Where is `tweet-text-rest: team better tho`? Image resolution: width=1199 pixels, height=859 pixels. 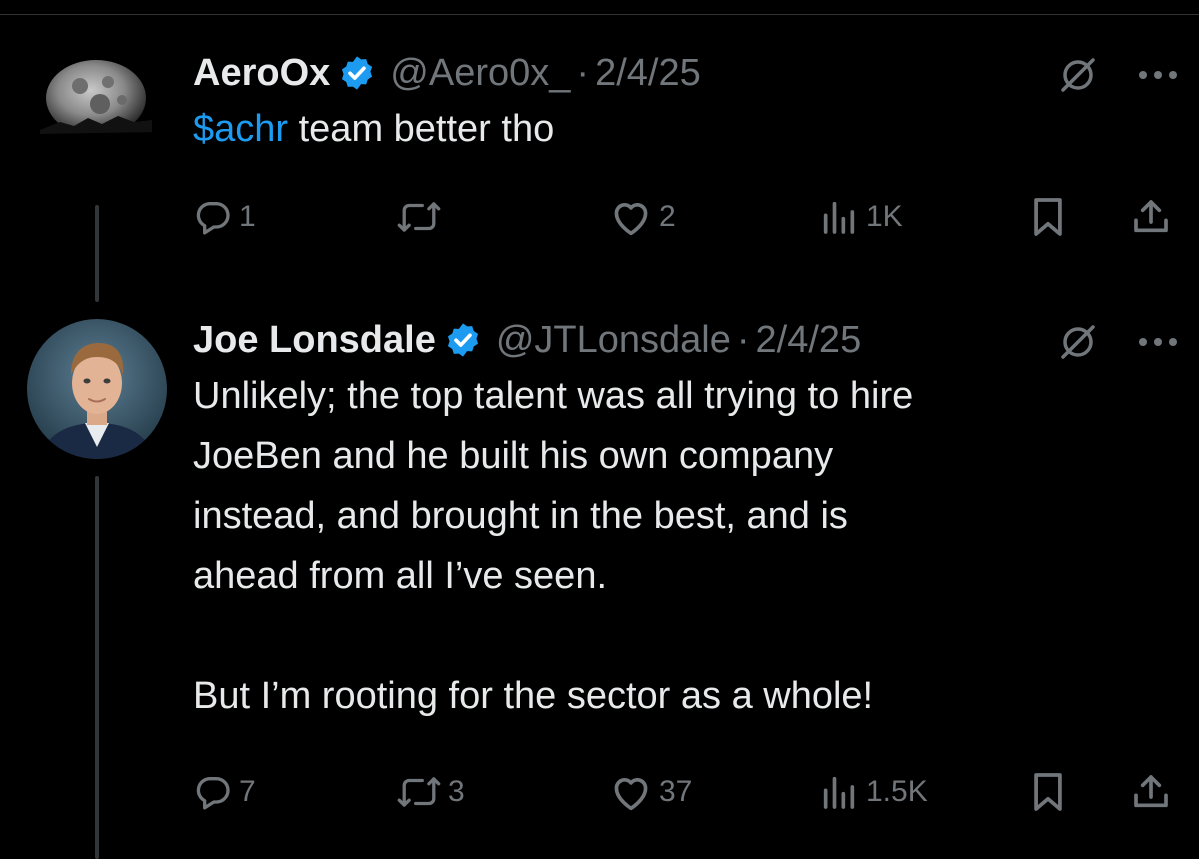
tweet-text-rest: team better tho is located at coordinates (421, 129).